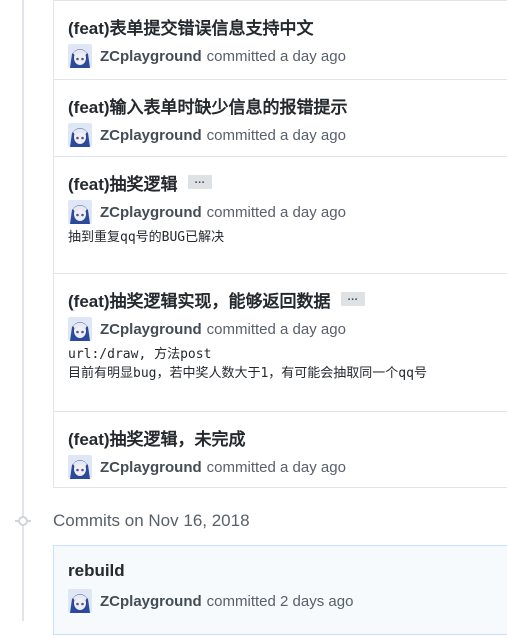 This screenshot has height=636, width=507. Describe the element at coordinates (287, 564) in the screenshot. I see `commit-title-row: rebuild` at that location.